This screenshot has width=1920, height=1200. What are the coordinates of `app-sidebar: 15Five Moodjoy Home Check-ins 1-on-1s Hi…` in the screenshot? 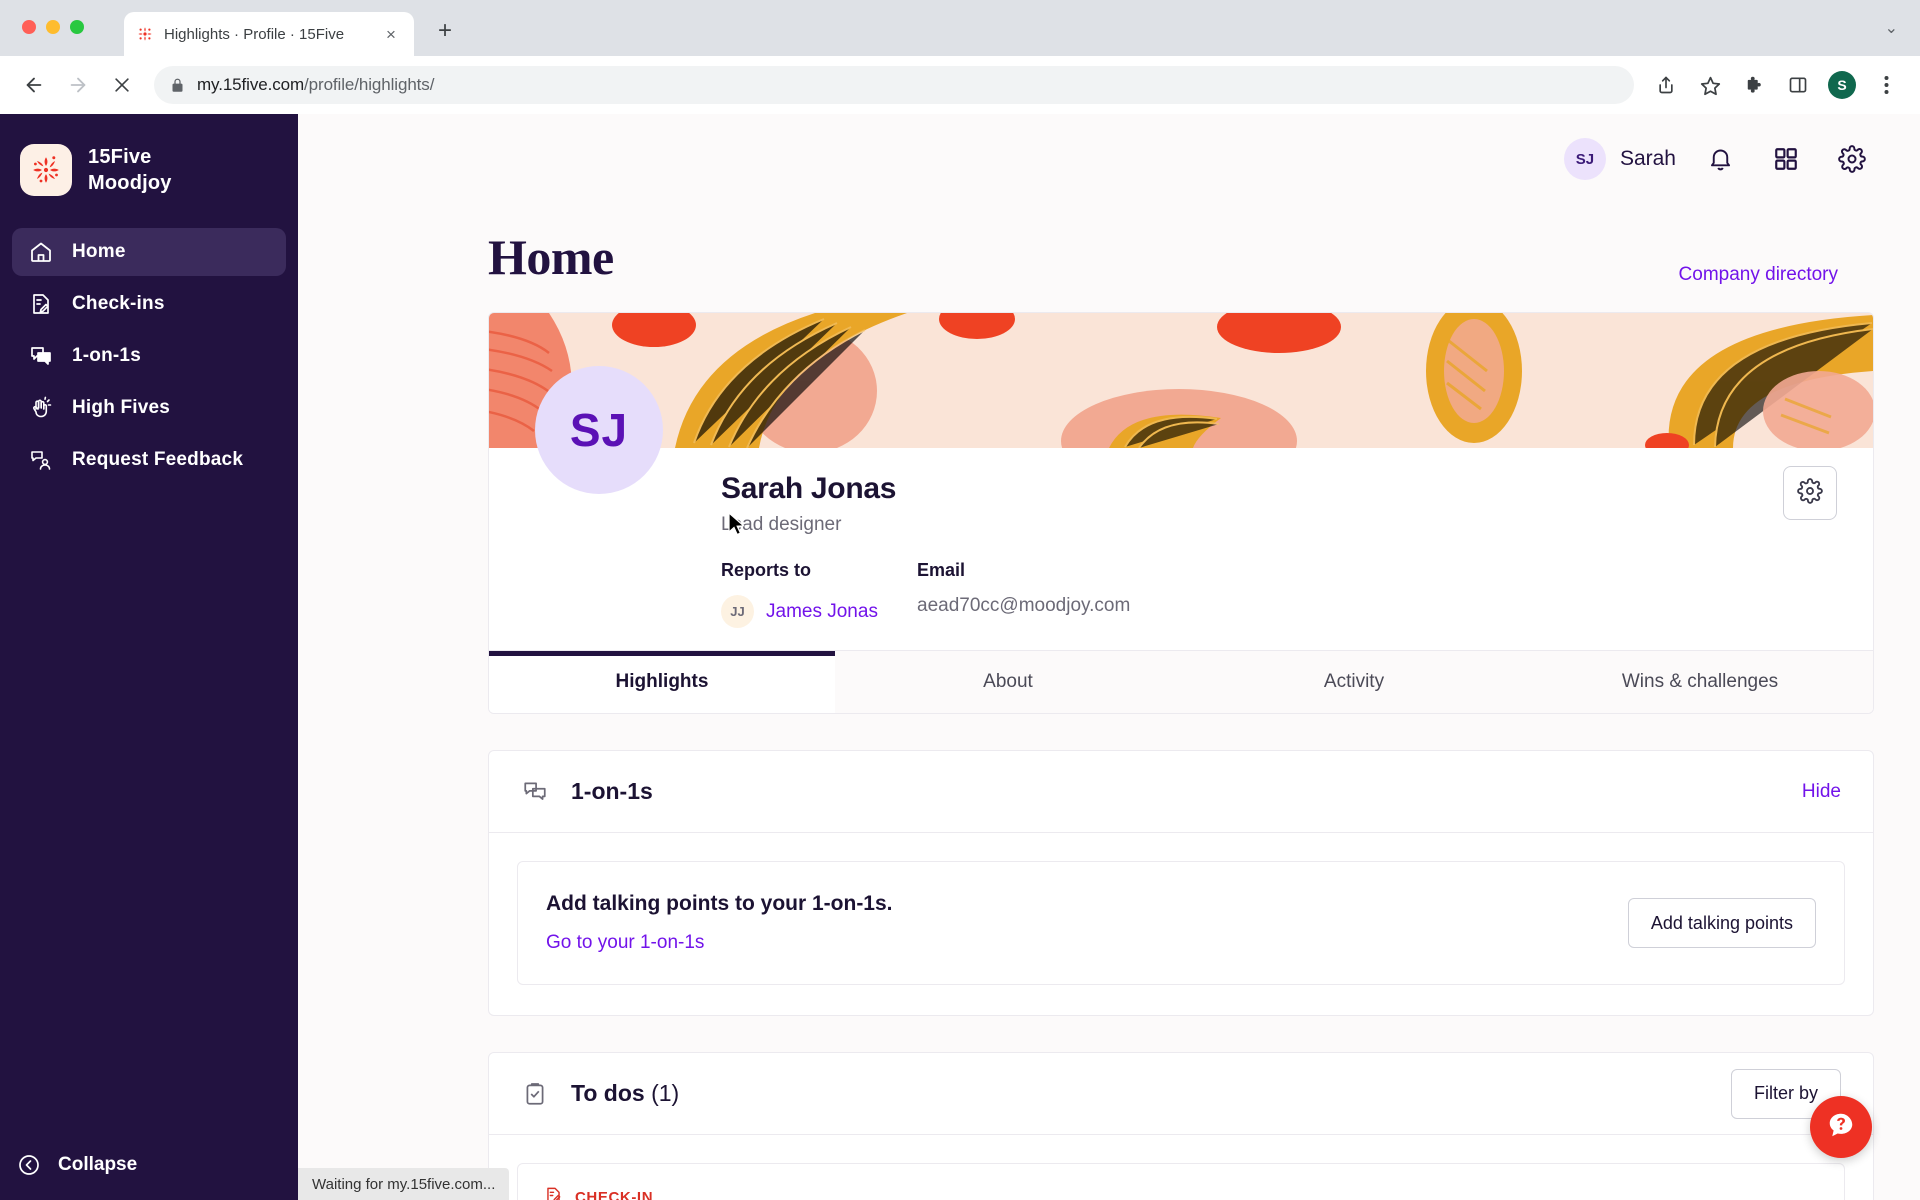 It's located at (149, 657).